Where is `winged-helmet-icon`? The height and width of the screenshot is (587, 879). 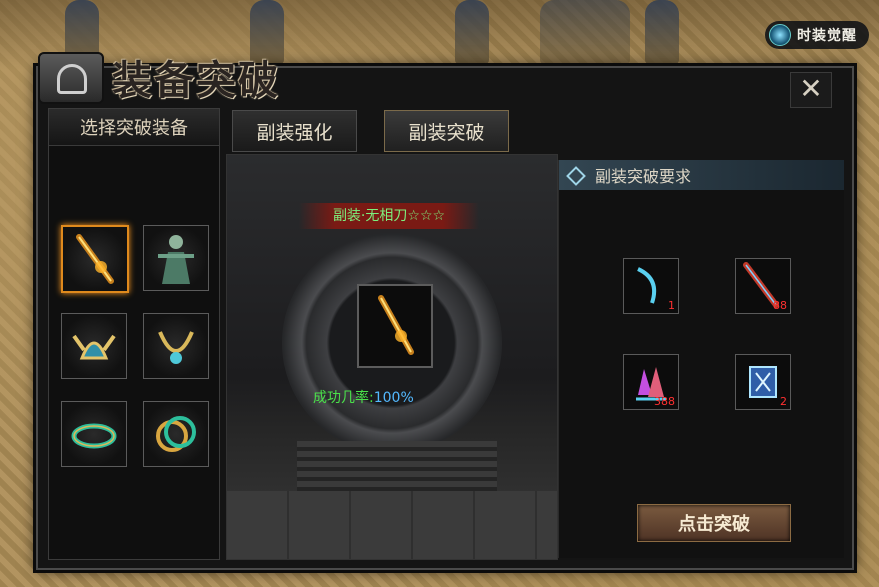 winged-helmet-icon is located at coordinates (94, 347).